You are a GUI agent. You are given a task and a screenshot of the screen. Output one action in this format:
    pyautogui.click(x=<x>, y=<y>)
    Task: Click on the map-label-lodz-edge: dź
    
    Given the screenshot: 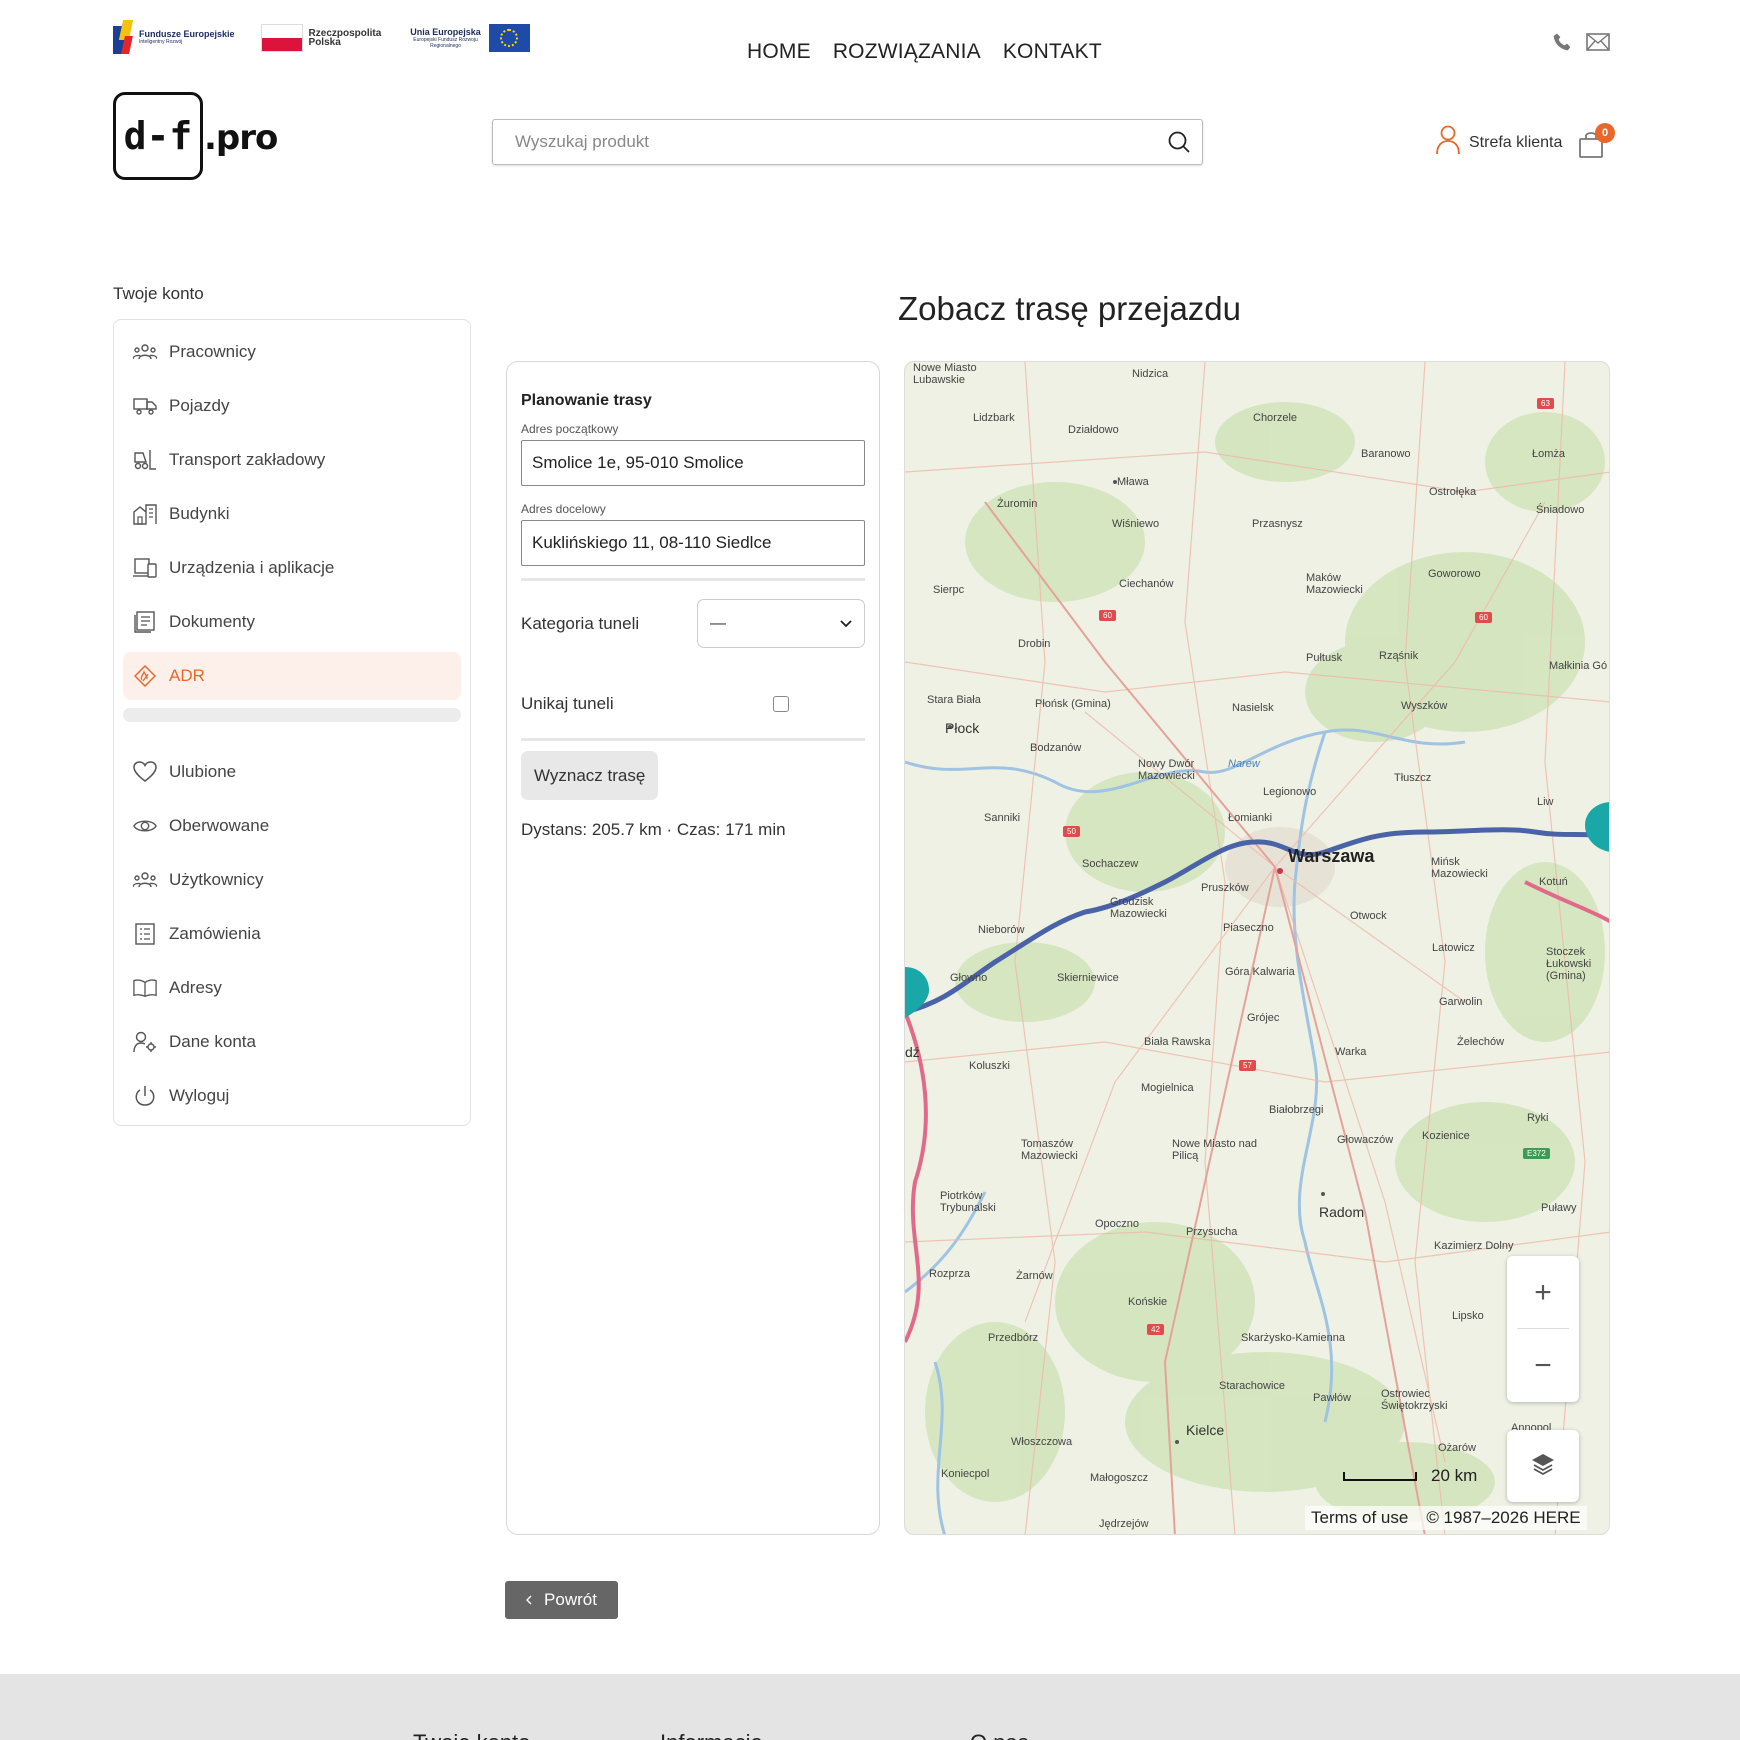 What is the action you would take?
    pyautogui.click(x=912, y=1052)
    